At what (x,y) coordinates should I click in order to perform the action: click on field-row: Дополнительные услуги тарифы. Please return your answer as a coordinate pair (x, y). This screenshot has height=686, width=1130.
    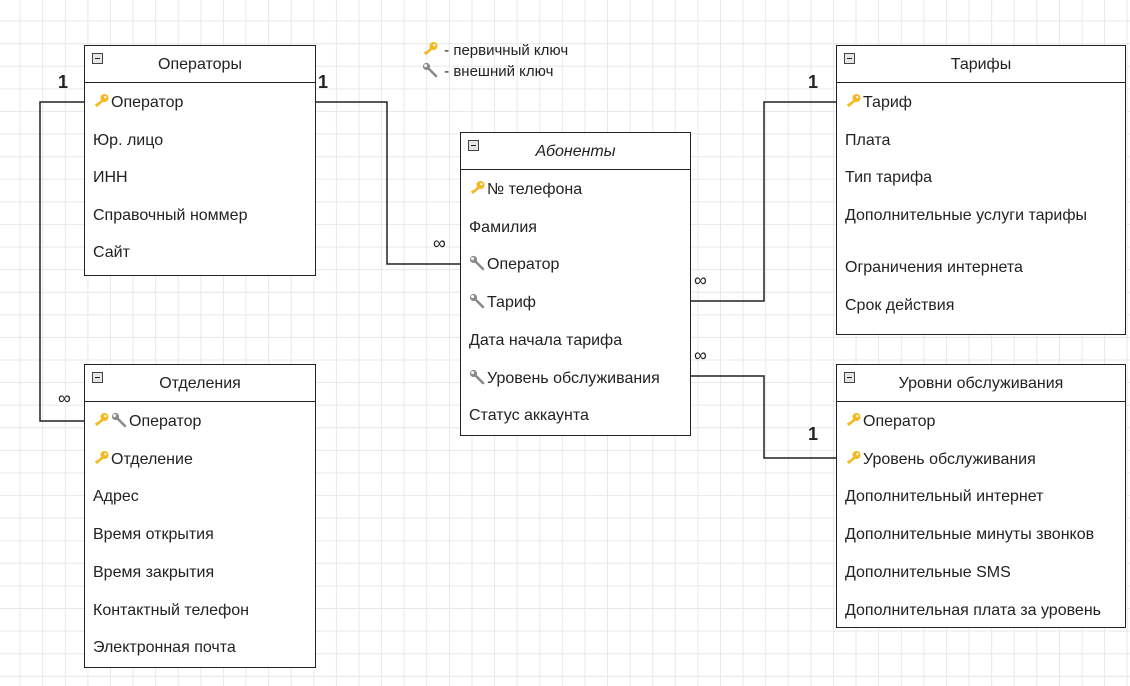
    Looking at the image, I should click on (983, 216).